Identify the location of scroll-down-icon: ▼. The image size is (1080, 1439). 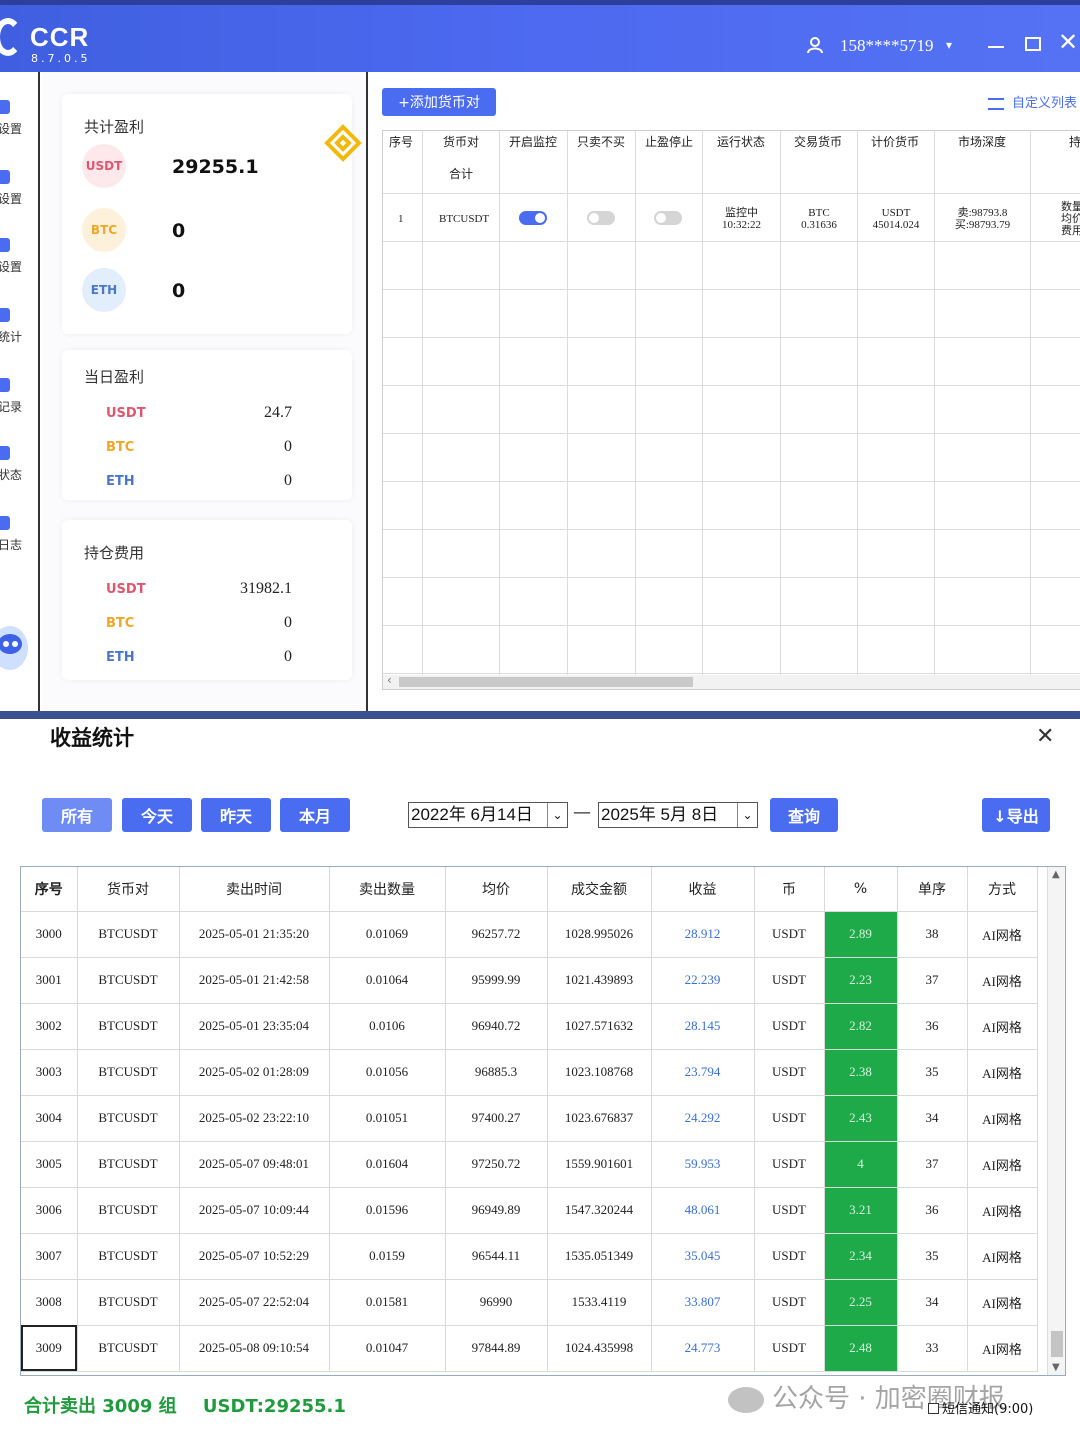
(1056, 1367).